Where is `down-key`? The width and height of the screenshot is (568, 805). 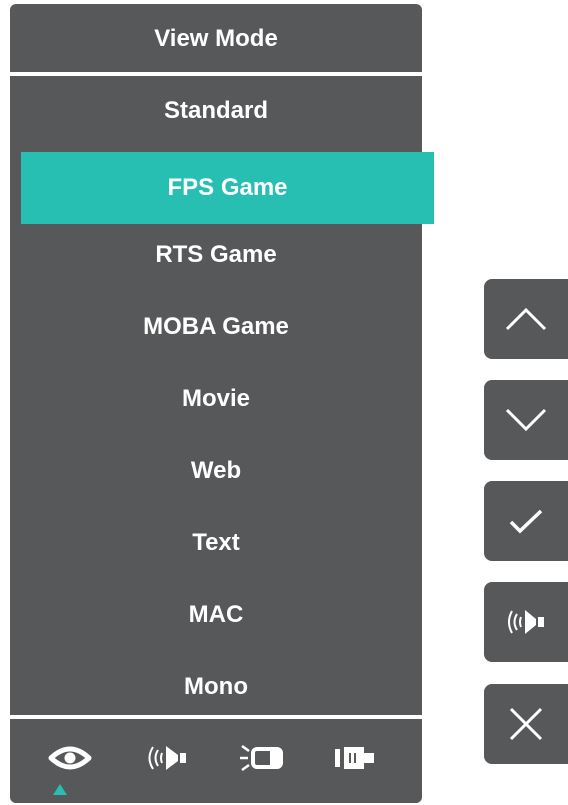 down-key is located at coordinates (526, 420).